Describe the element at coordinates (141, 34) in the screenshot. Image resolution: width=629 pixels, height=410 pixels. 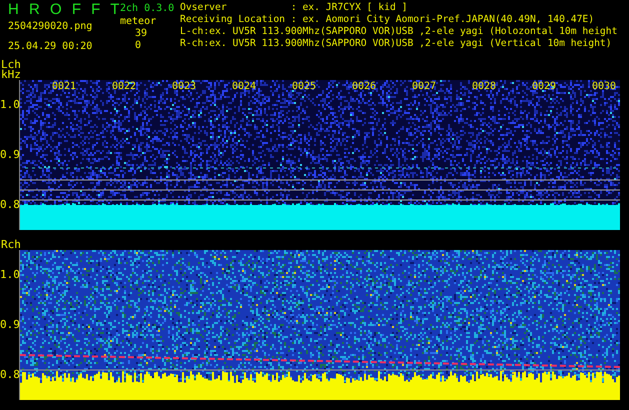
I see `meteor-count: 39` at that location.